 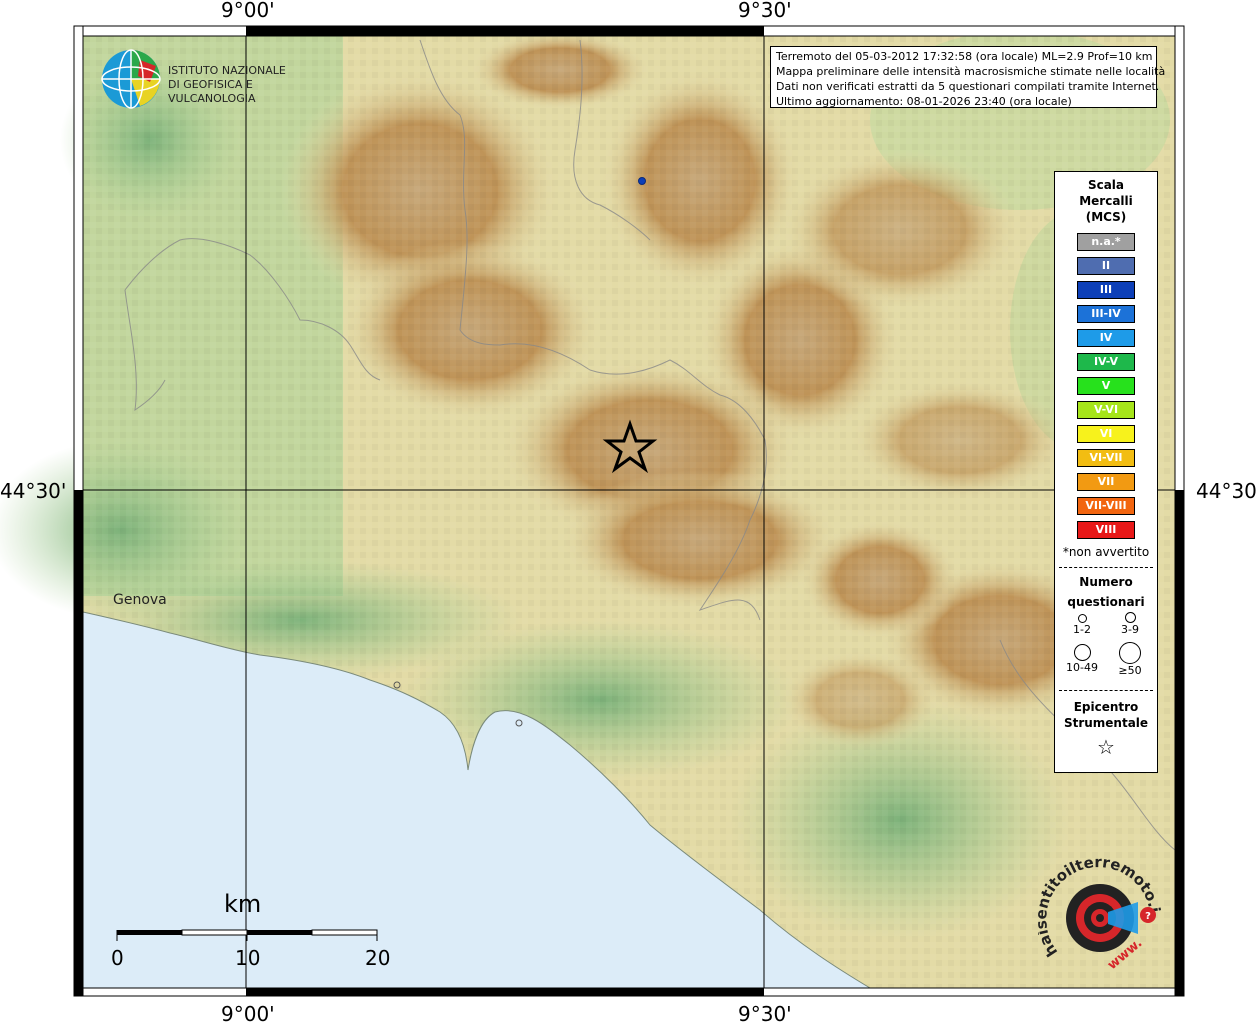 What do you see at coordinates (248, 958) in the screenshot?
I see `scale-tick-label: 10` at bounding box center [248, 958].